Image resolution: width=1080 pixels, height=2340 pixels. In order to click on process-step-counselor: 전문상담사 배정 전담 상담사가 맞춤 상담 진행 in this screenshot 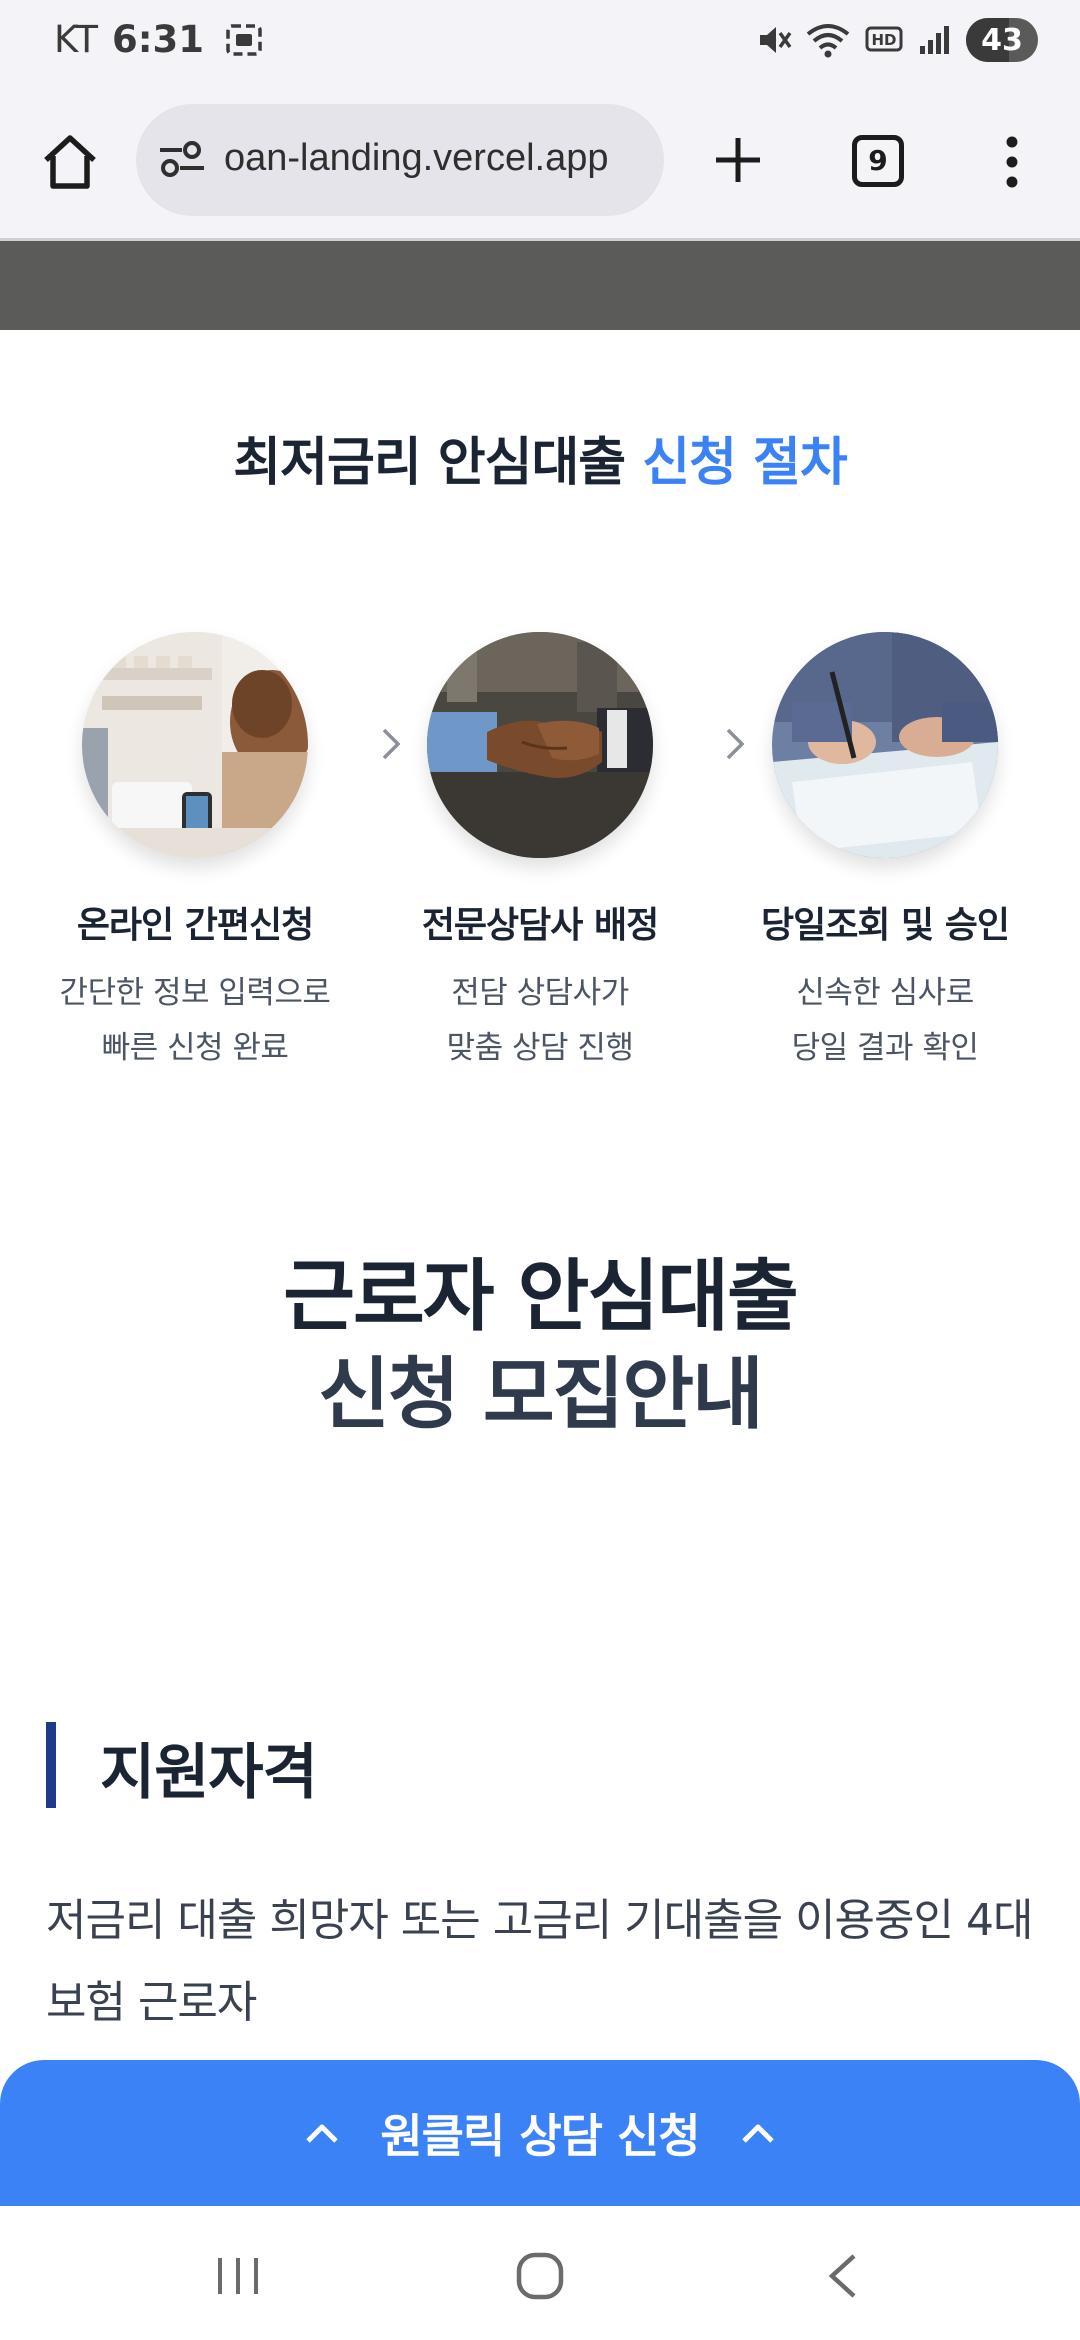, I will do `click(540, 854)`.